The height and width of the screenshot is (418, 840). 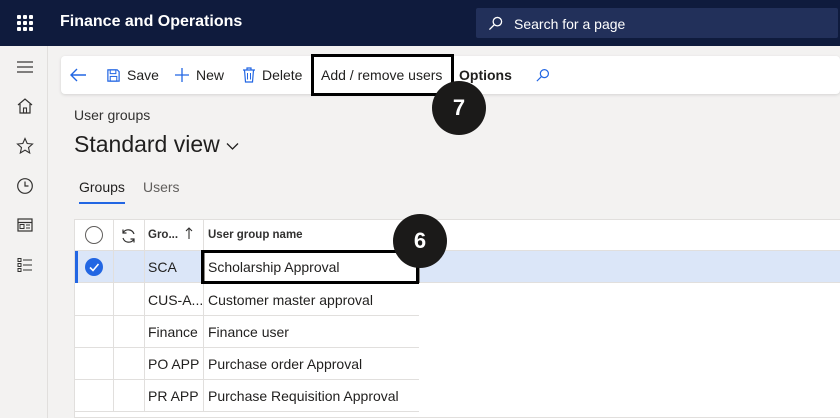 I want to click on app-title: Finance and Operations, so click(x=151, y=22).